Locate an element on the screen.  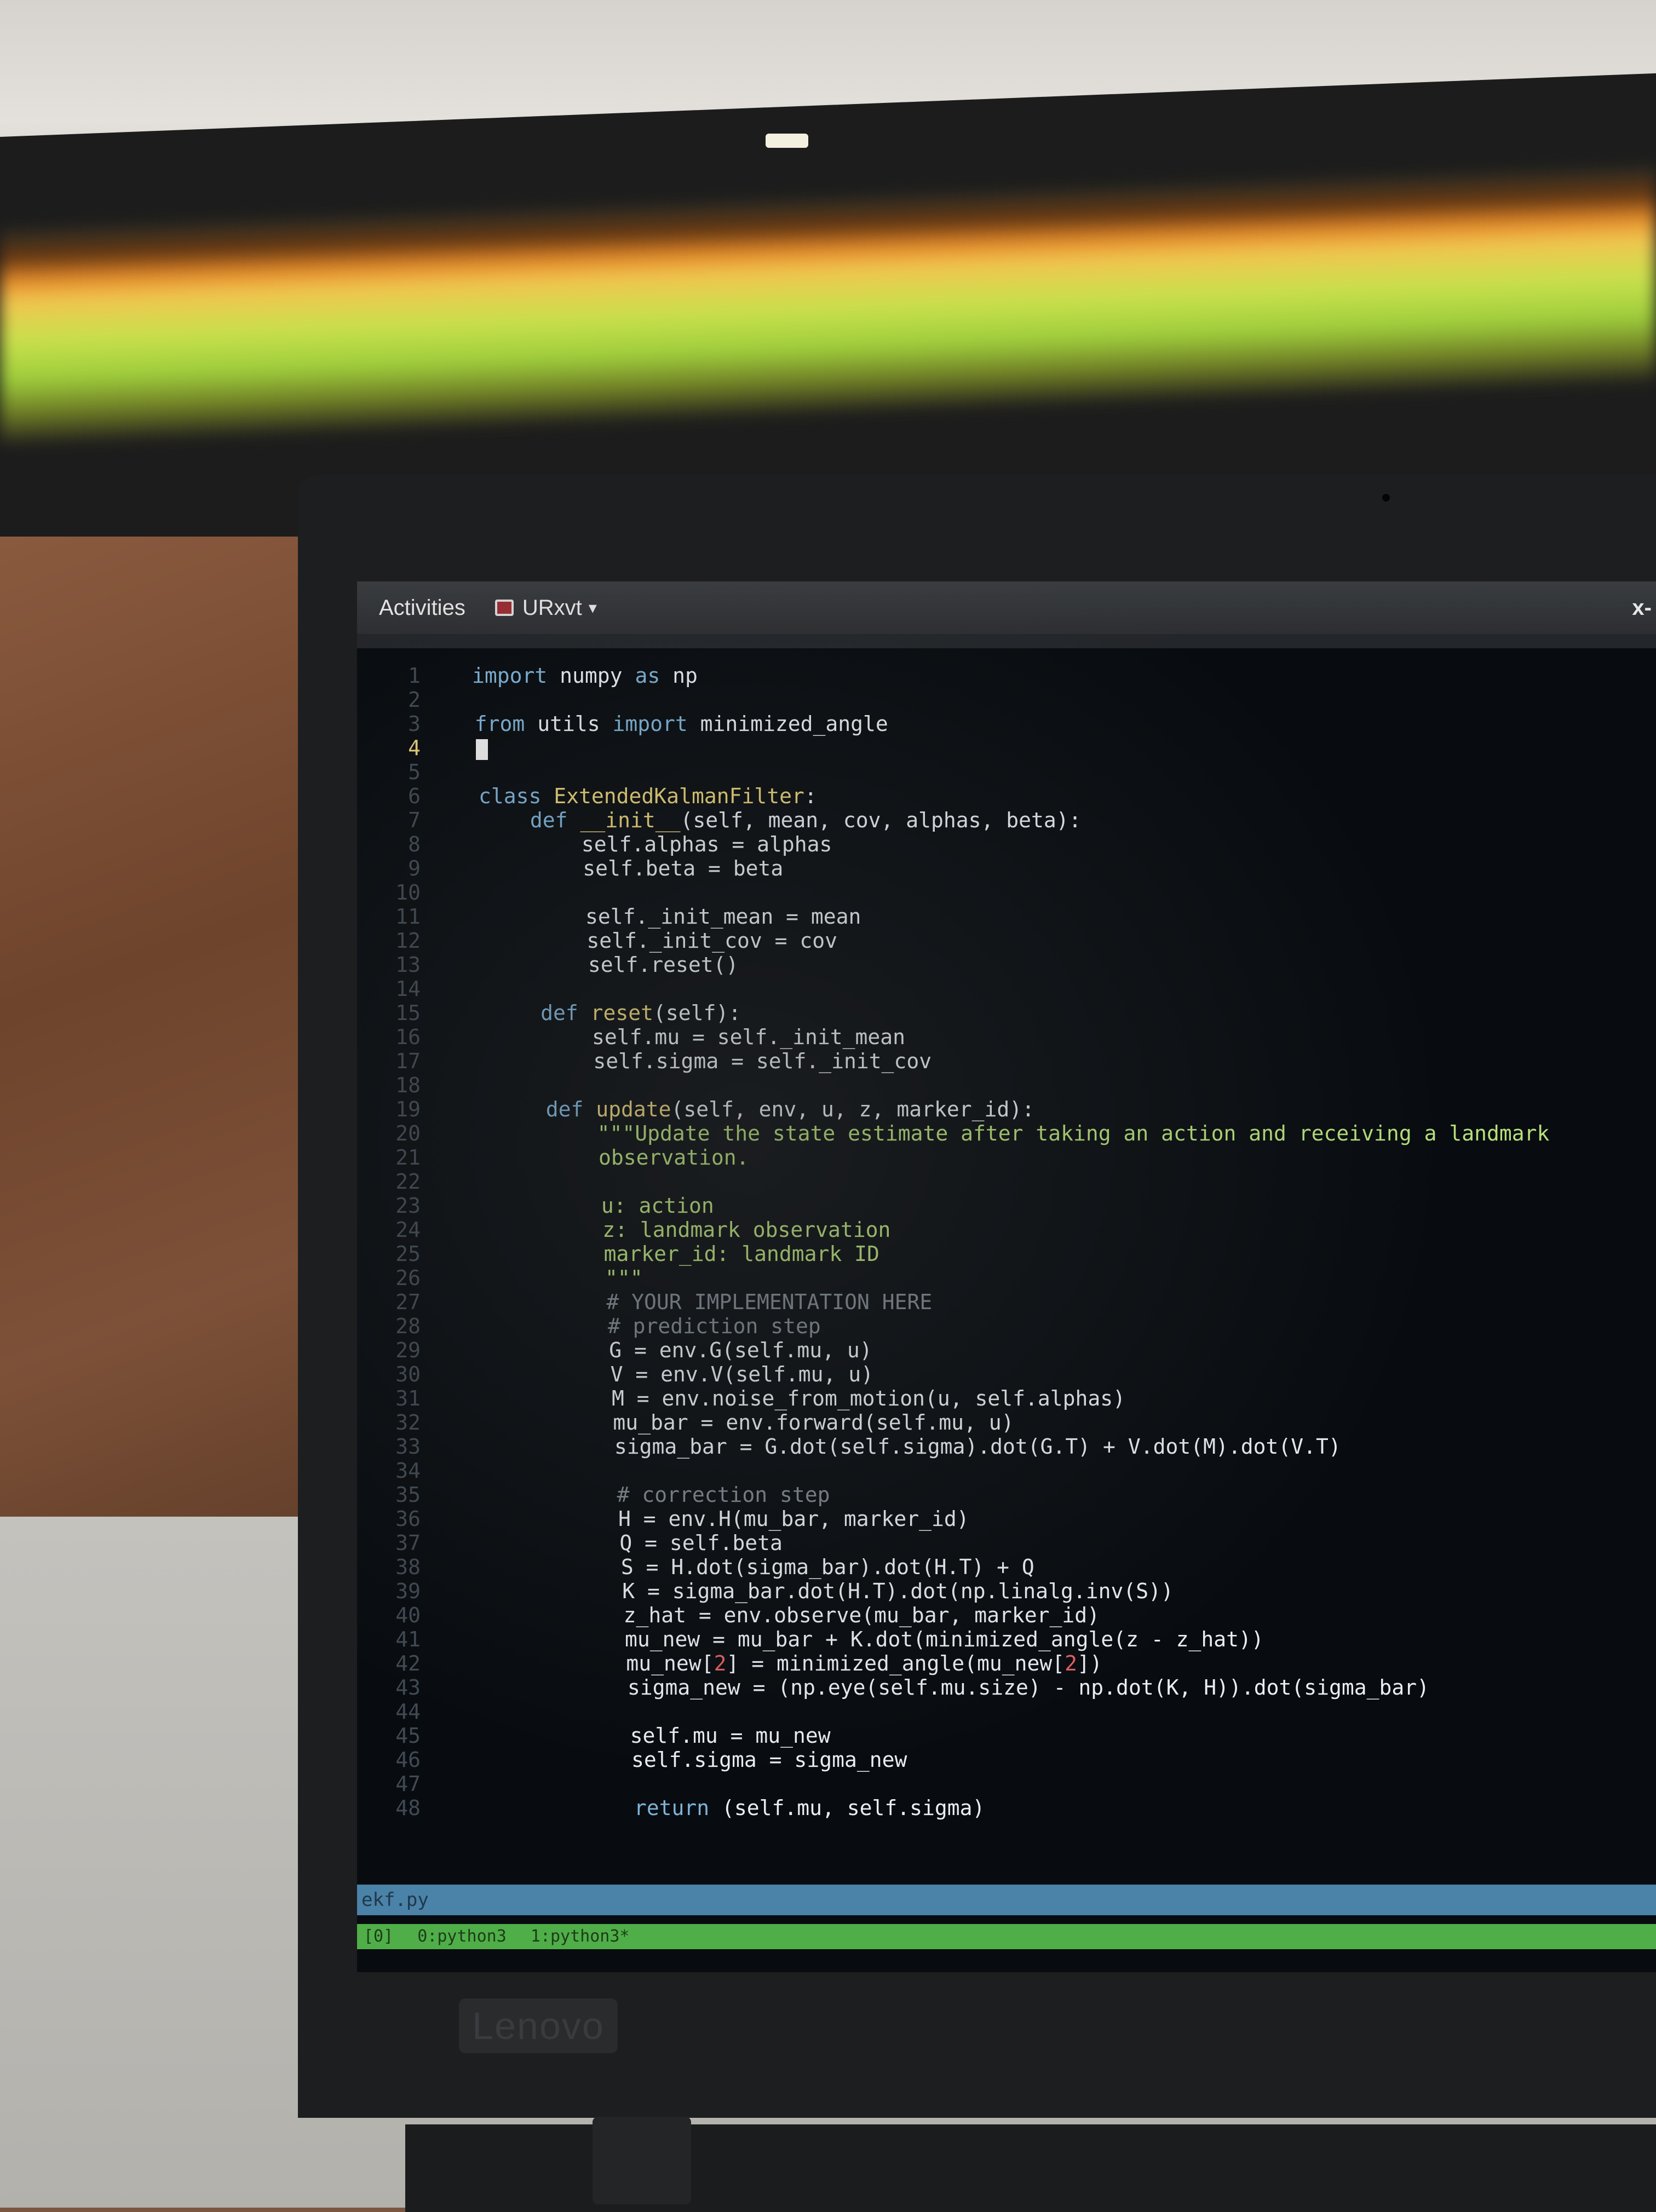
code-line: u: action is located at coordinates (607, 1206).